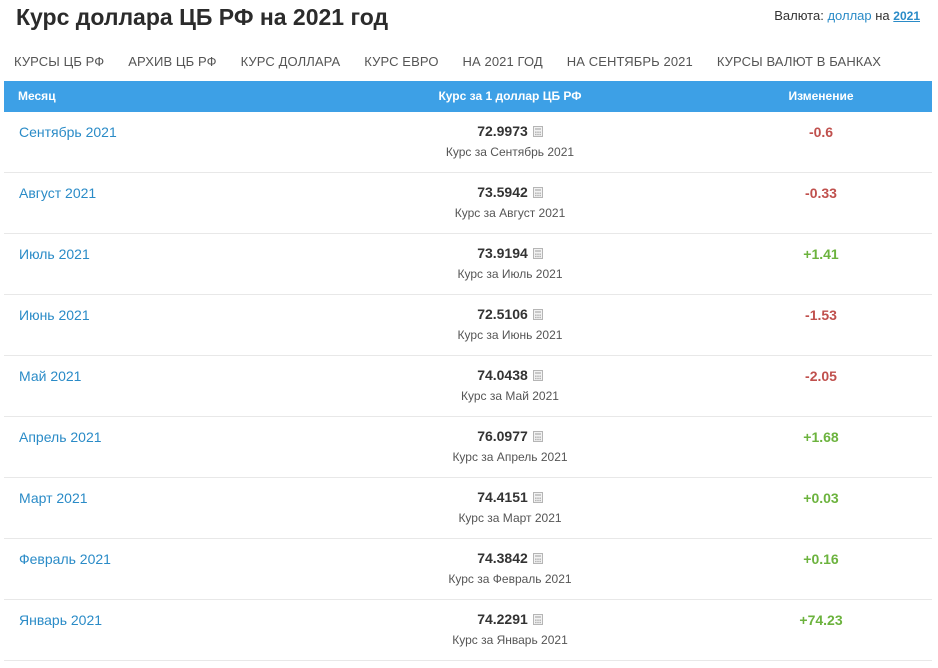  I want to click on rate-cell: 72.5106, so click(510, 315).